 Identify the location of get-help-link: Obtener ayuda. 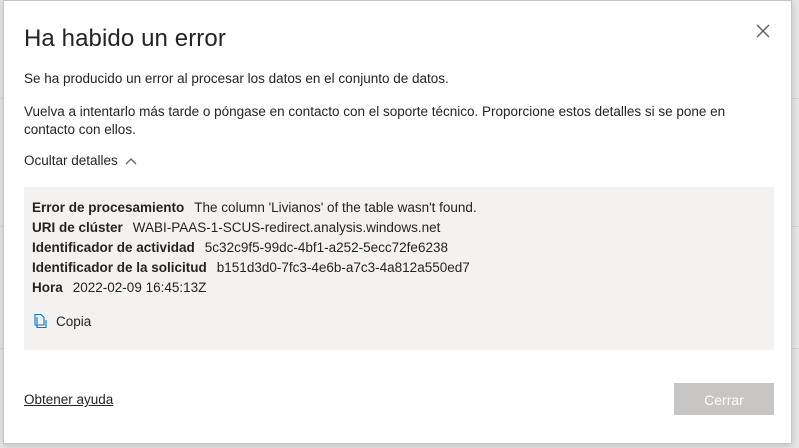
(68, 399).